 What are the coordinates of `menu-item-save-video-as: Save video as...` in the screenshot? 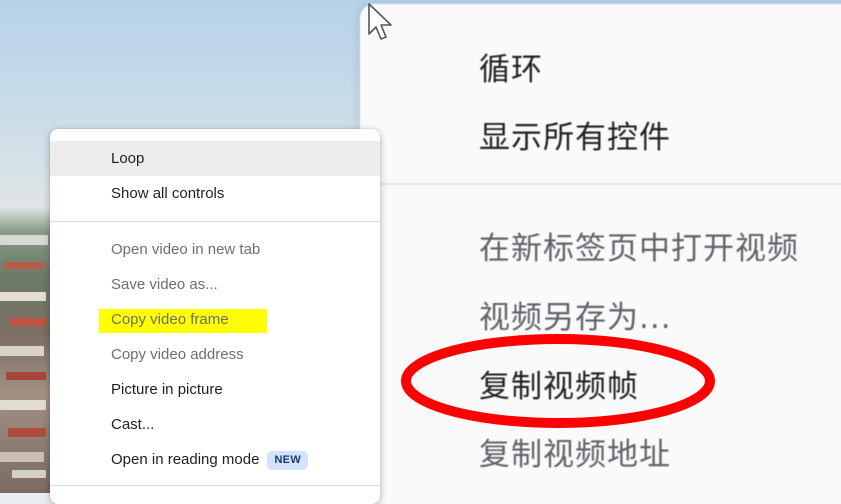 It's located at (215, 284).